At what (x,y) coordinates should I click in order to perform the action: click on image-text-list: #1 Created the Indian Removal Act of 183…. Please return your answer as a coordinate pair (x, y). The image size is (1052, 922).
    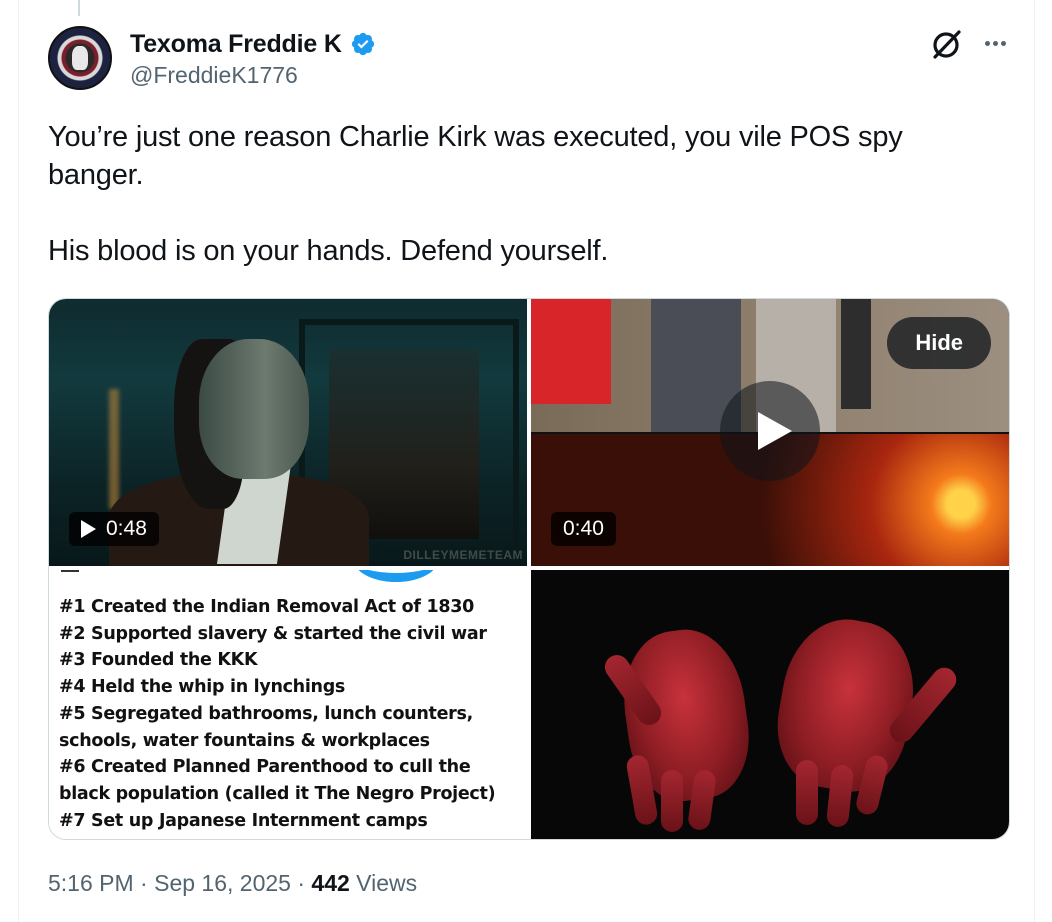
    Looking at the image, I should click on (288, 704).